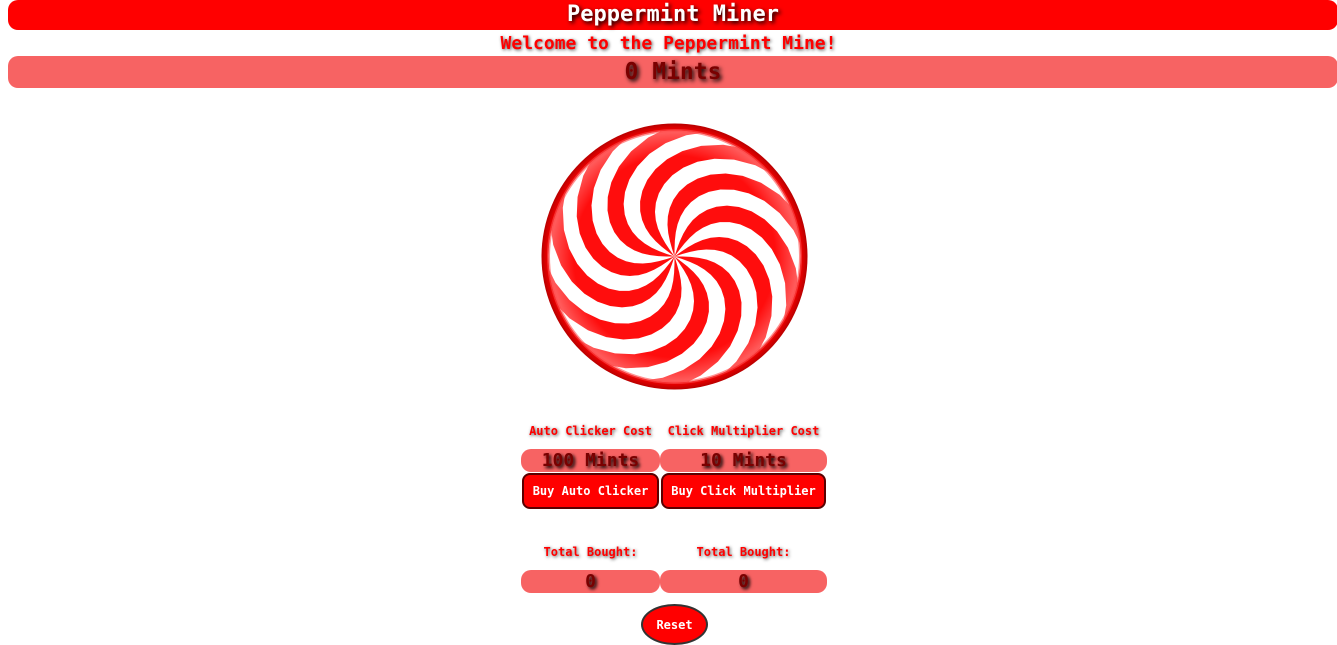  Describe the element at coordinates (590, 460) in the screenshot. I see `auto-clicker-cost-value: 100 Mints` at that location.